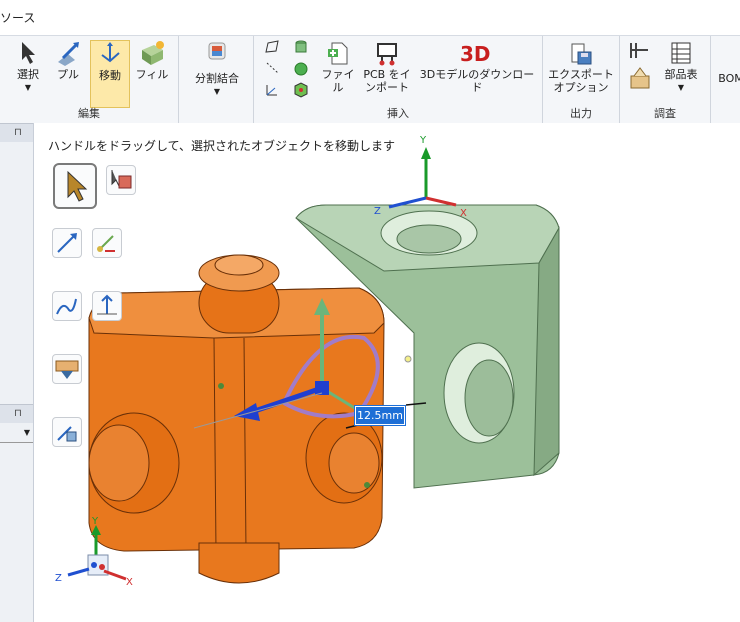 This screenshot has width=740, height=622. I want to click on ribbon-group-insert: ファイル PCB をイ ンポート 3D 3Dモデルのダウンロード 挿入, so click(398, 79).